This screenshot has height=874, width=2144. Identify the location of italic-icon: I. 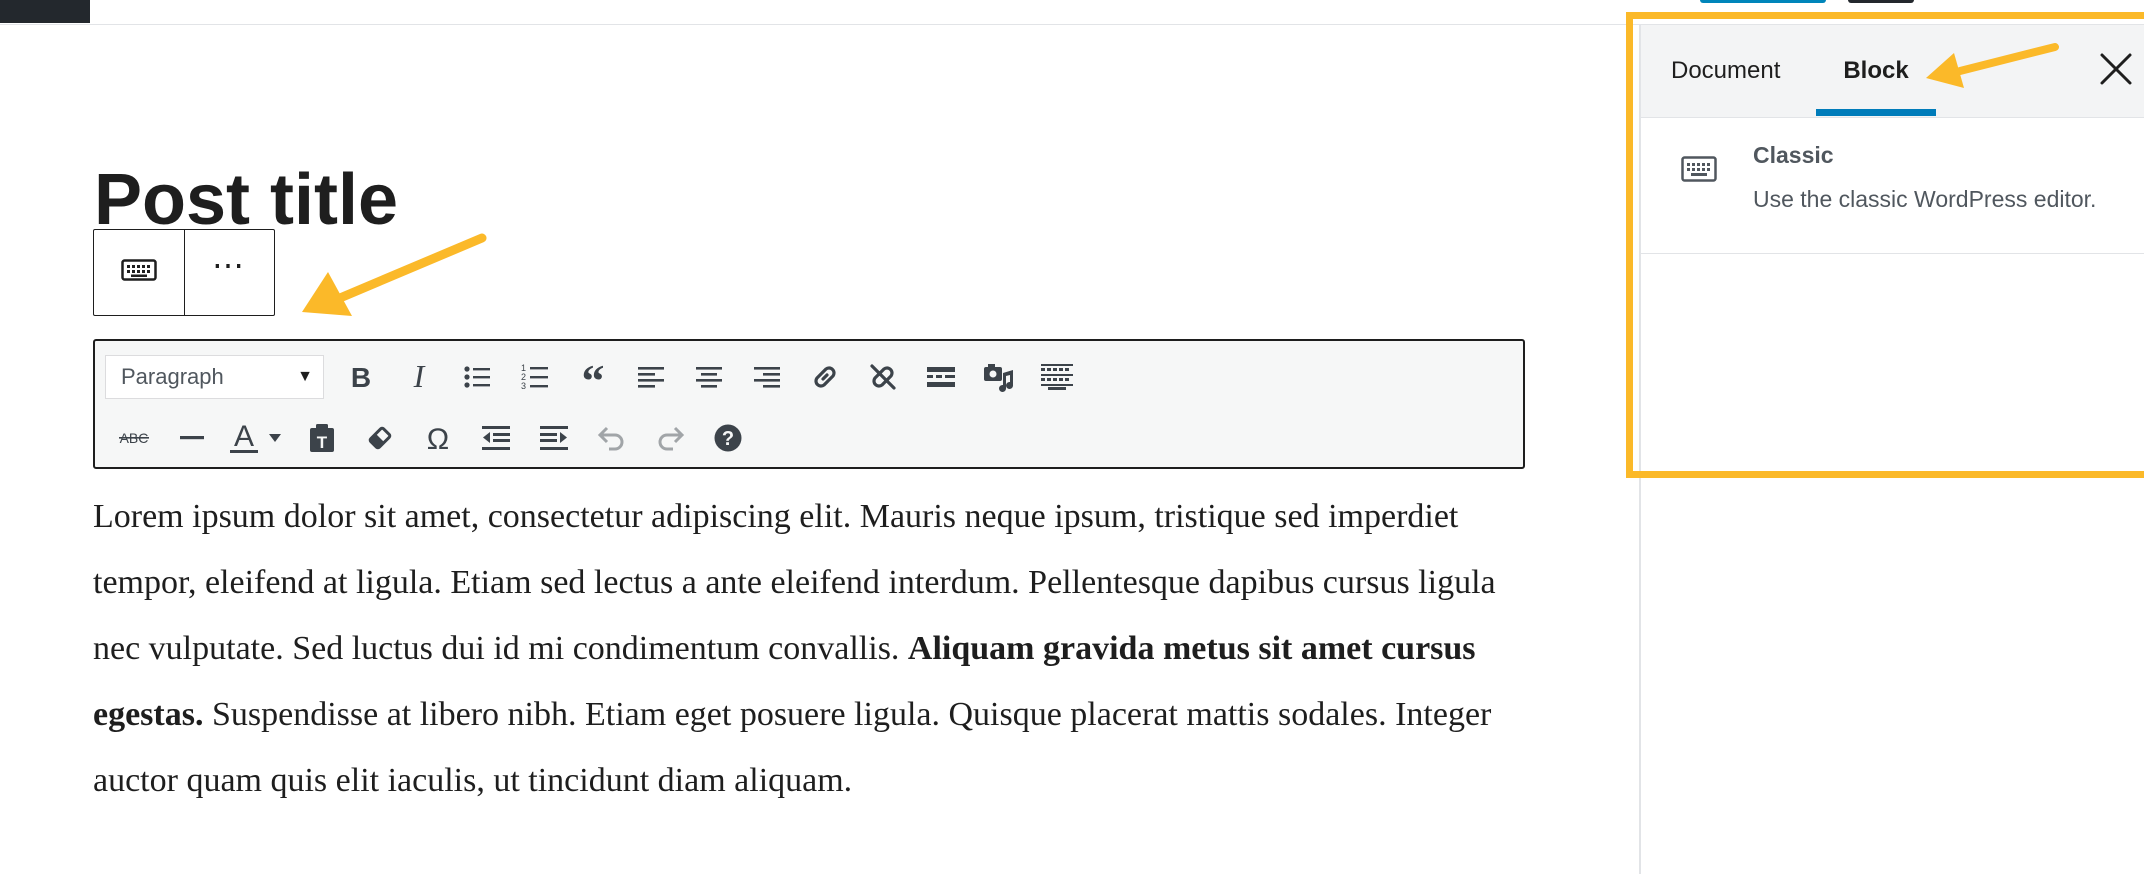
(419, 377).